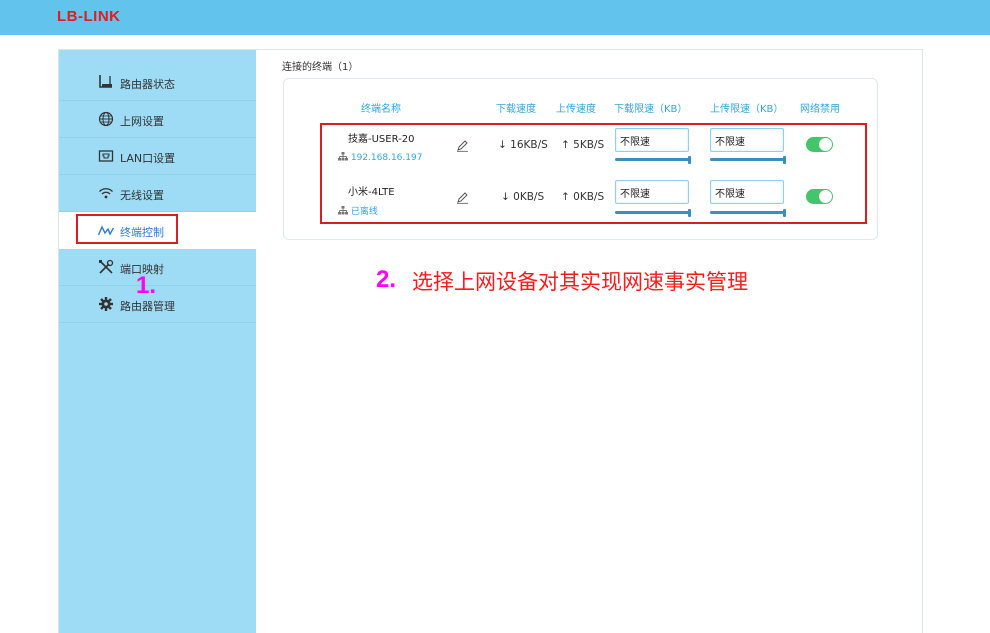 This screenshot has width=990, height=633. What do you see at coordinates (147, 158) in the screenshot?
I see `sidebar-item-label: LAN口设置` at bounding box center [147, 158].